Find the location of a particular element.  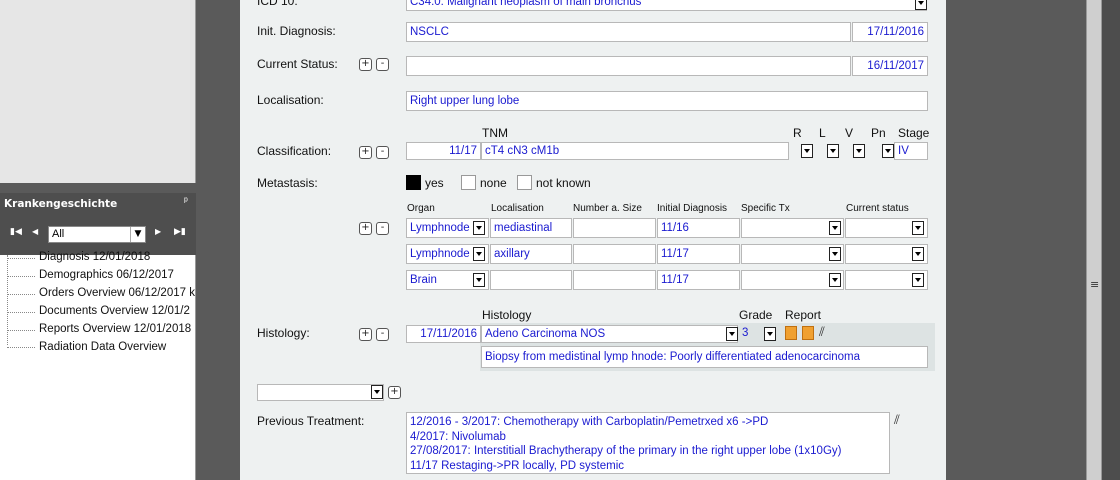

histology-date: 17/11/2016 is located at coordinates (443, 334).